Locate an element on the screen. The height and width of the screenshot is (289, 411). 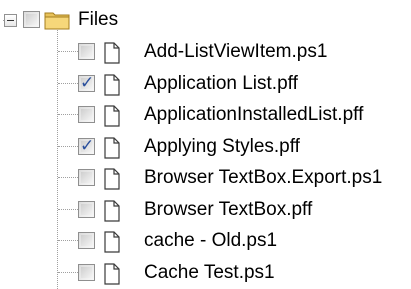
tree-item-label: Add-ListViewItem.ps1 is located at coordinates (235, 52).